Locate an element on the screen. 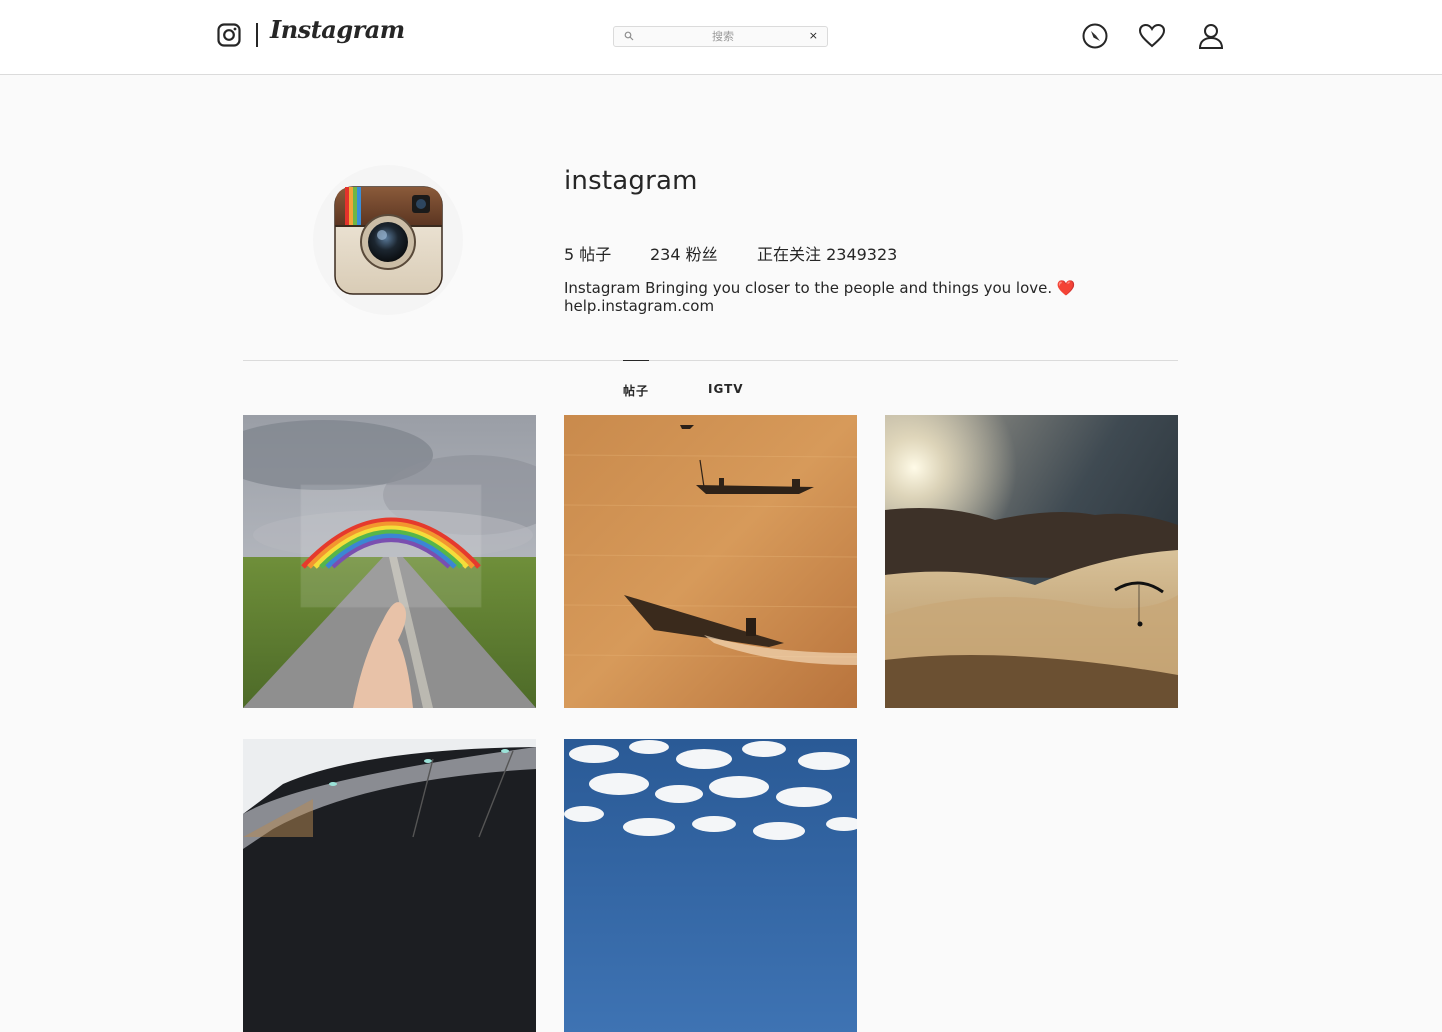  compass-icon is located at coordinates (1095, 36).